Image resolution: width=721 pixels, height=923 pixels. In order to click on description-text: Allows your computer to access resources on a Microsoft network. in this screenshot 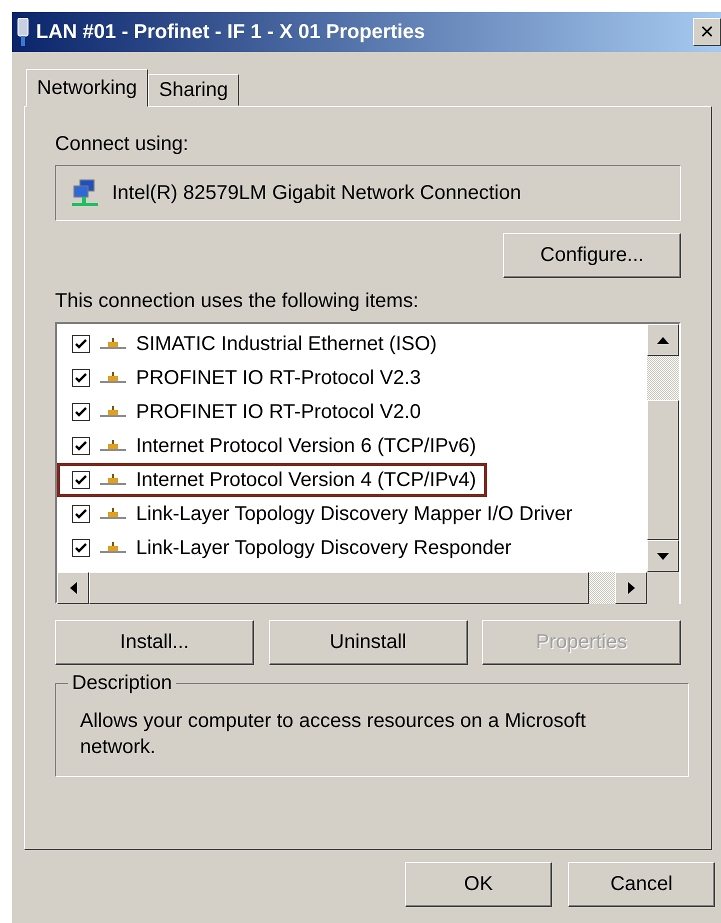, I will do `click(333, 734)`.